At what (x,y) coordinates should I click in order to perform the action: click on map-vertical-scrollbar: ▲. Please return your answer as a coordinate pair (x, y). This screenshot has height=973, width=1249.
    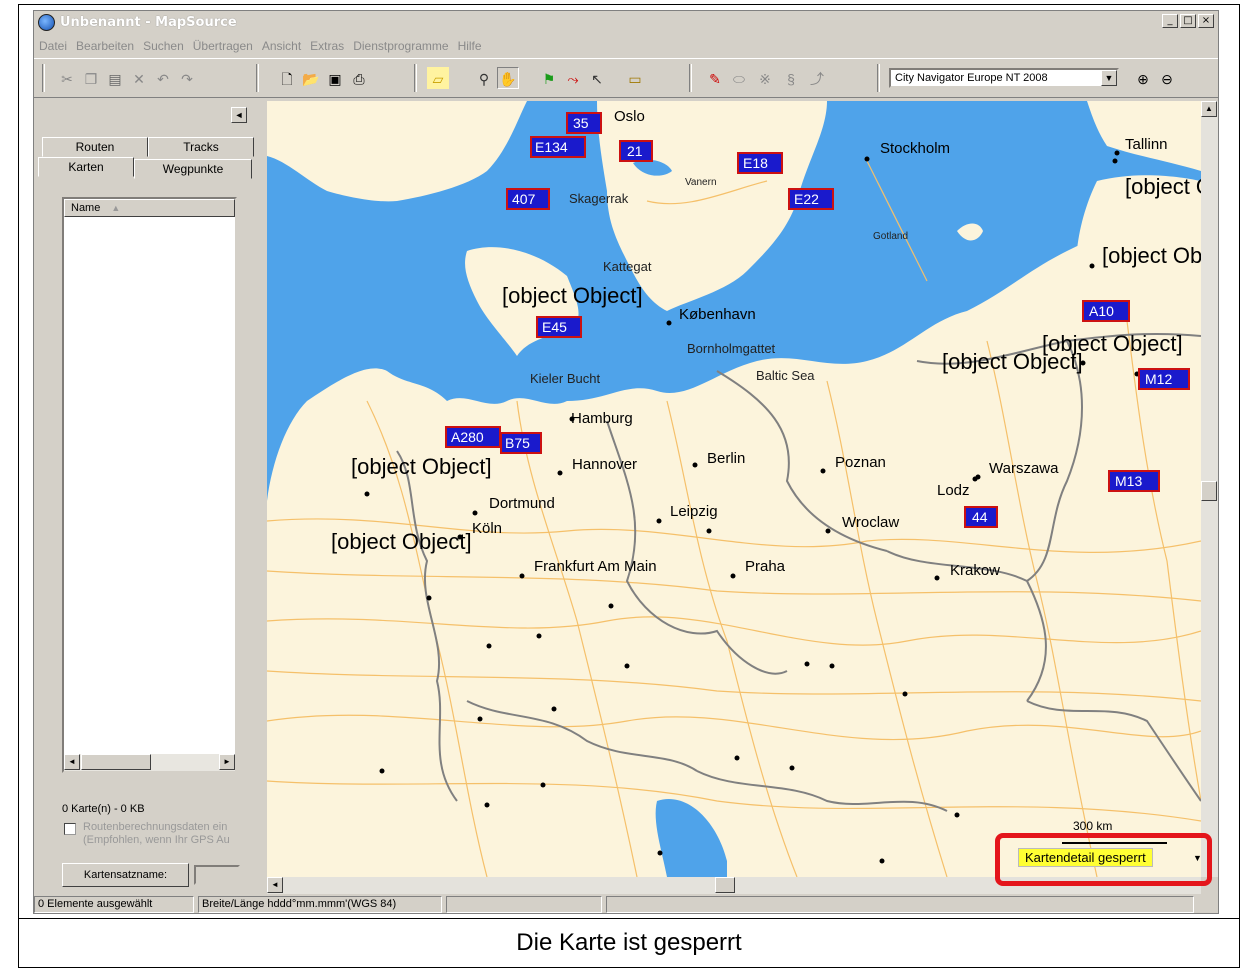
    Looking at the image, I should click on (1209, 489).